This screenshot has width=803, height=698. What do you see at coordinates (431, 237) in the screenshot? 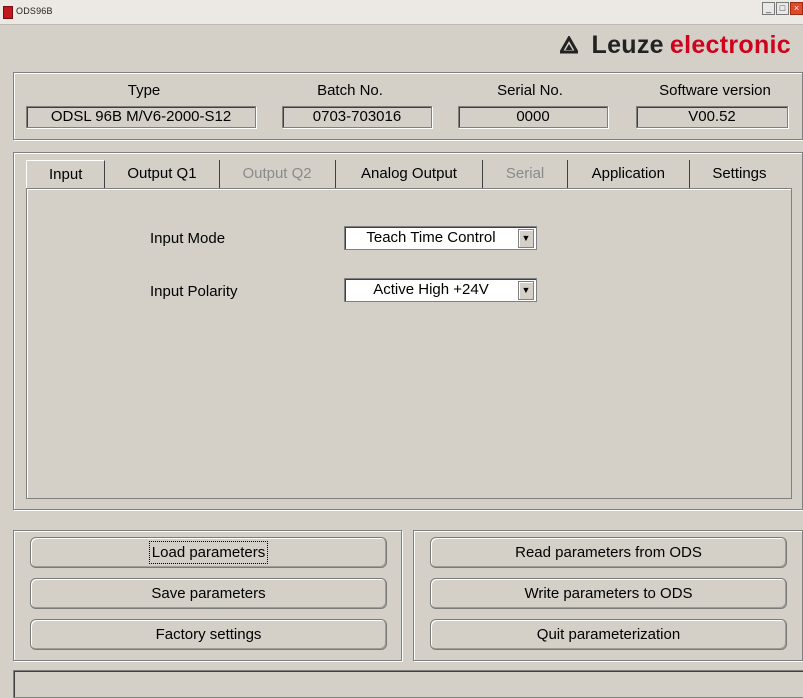
I see `input-mode-value: Teach Time Control` at bounding box center [431, 237].